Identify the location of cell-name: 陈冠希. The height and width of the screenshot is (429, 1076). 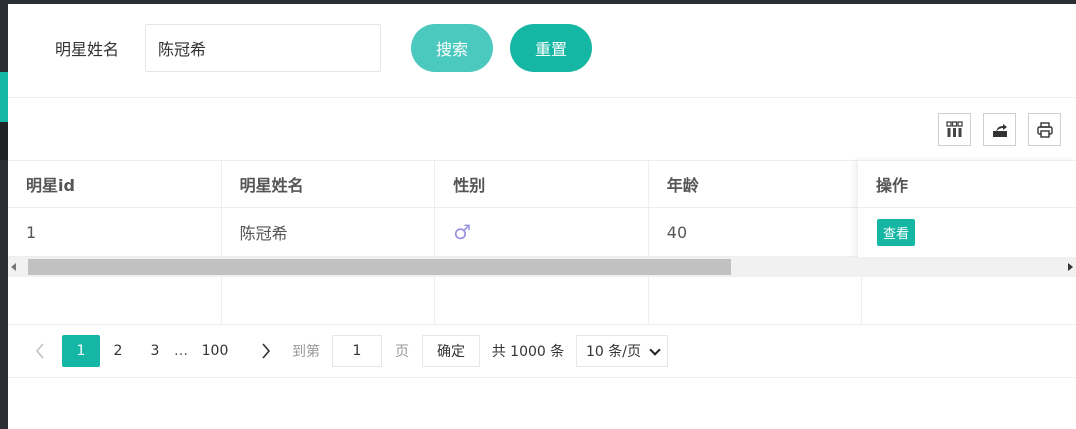
(329, 232).